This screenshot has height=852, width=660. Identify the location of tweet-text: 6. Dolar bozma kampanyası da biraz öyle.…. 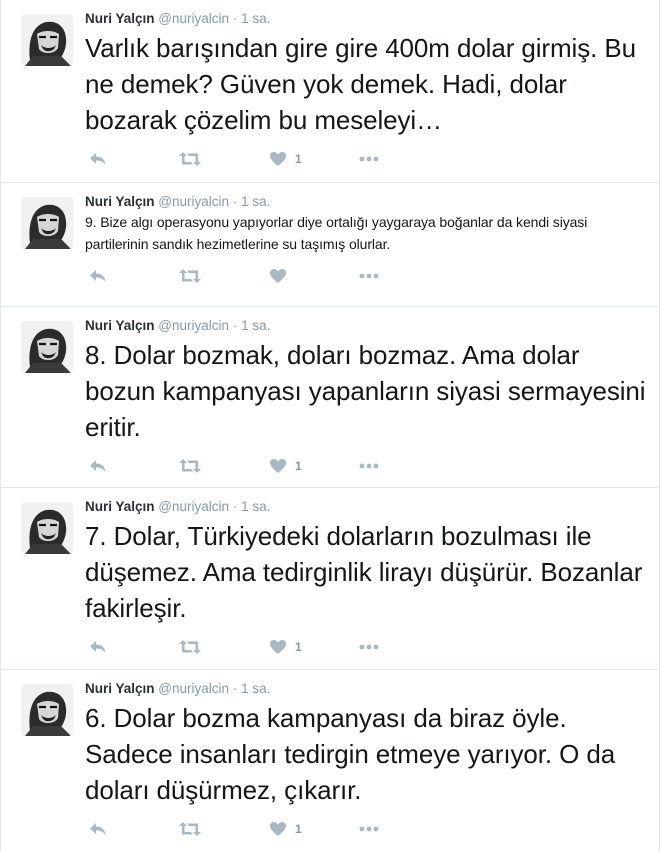
(350, 754).